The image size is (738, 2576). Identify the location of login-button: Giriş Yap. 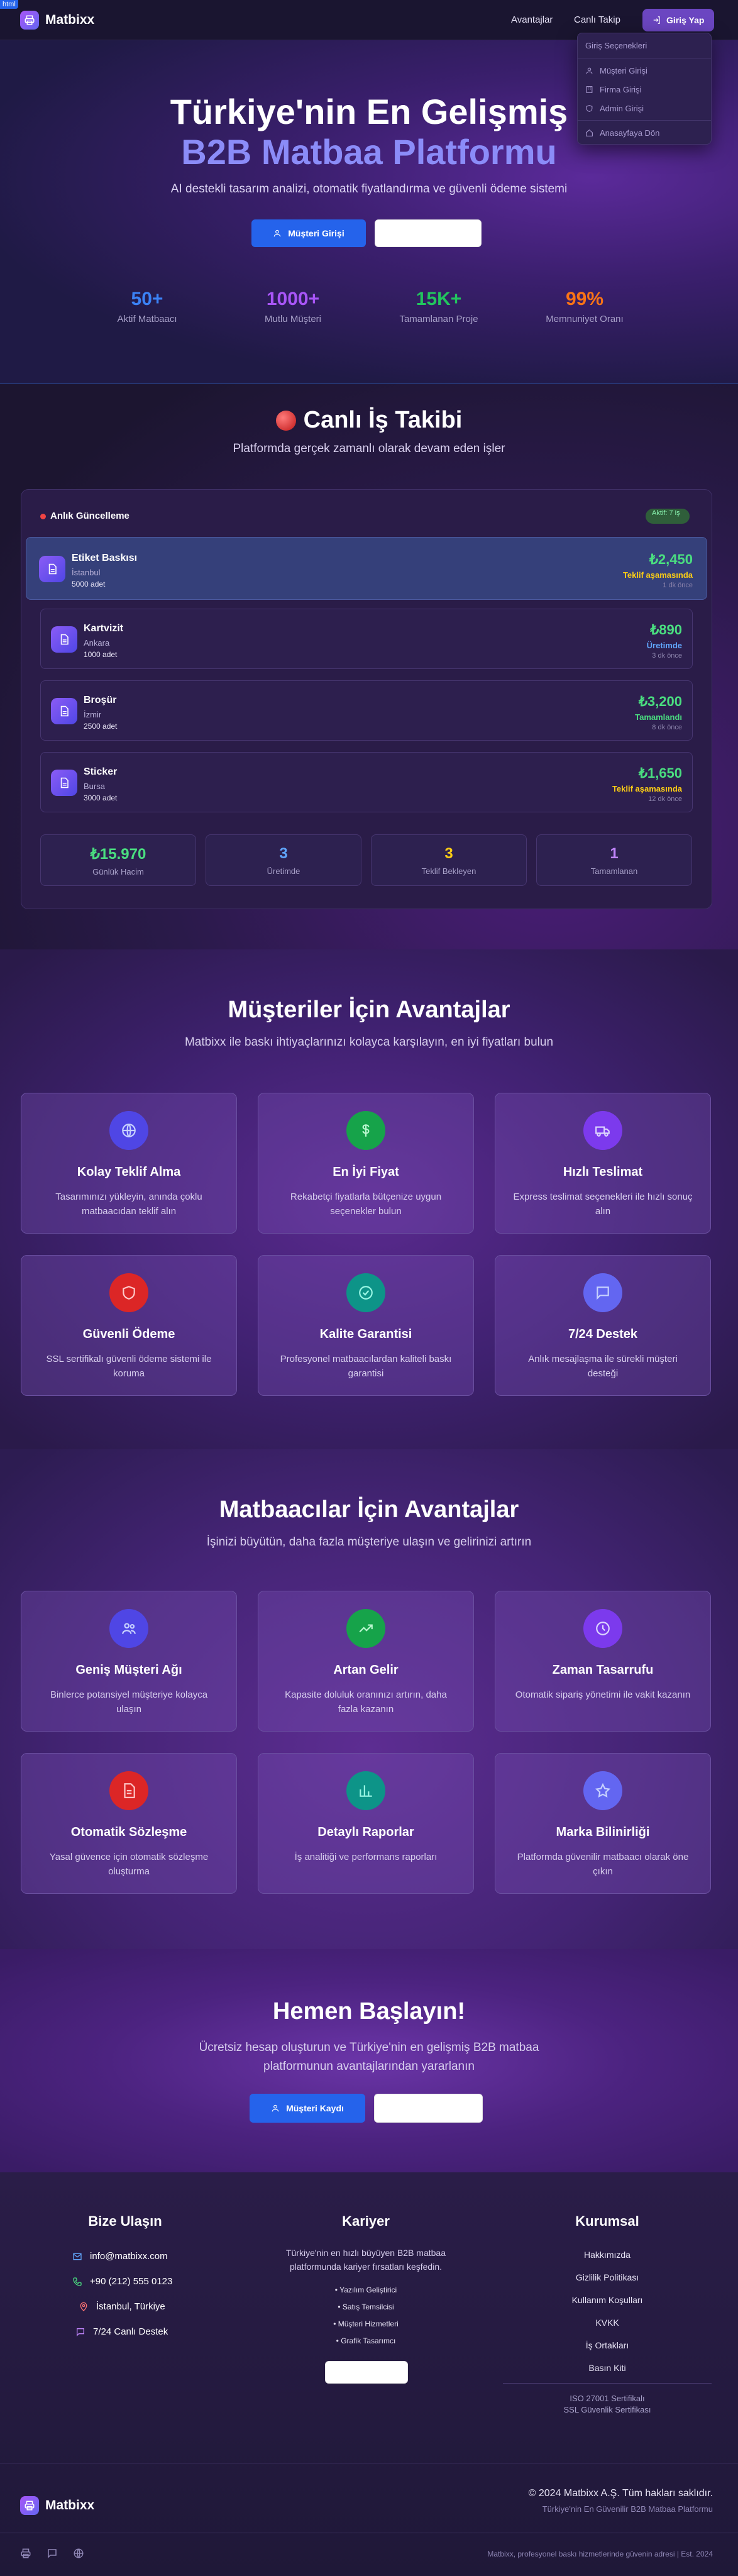
(679, 20).